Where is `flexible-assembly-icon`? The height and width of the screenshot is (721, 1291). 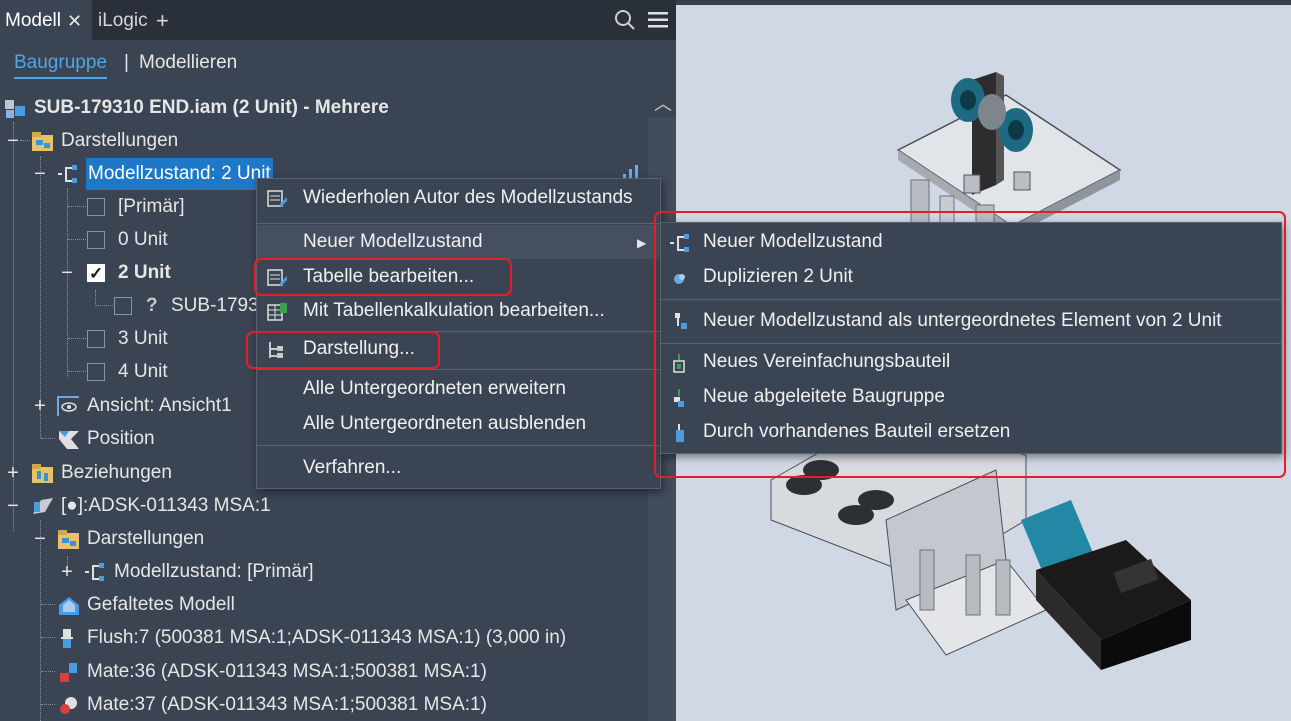
flexible-assembly-icon is located at coordinates (43, 506).